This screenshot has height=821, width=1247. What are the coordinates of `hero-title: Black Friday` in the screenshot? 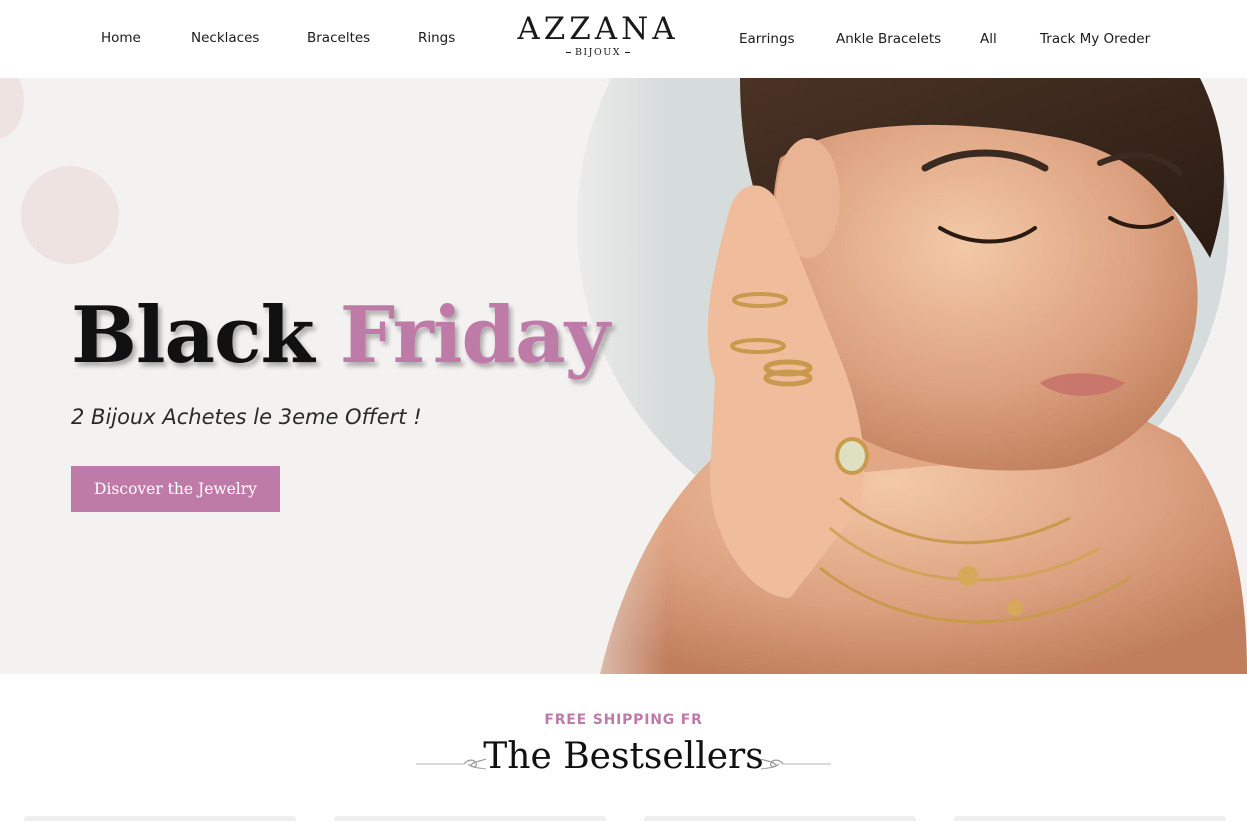 It's located at (340, 336).